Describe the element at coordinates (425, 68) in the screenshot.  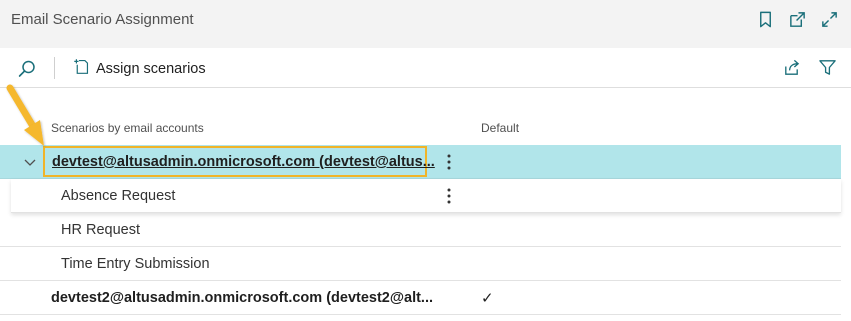
I see `action-bar: Assign scenarios` at that location.